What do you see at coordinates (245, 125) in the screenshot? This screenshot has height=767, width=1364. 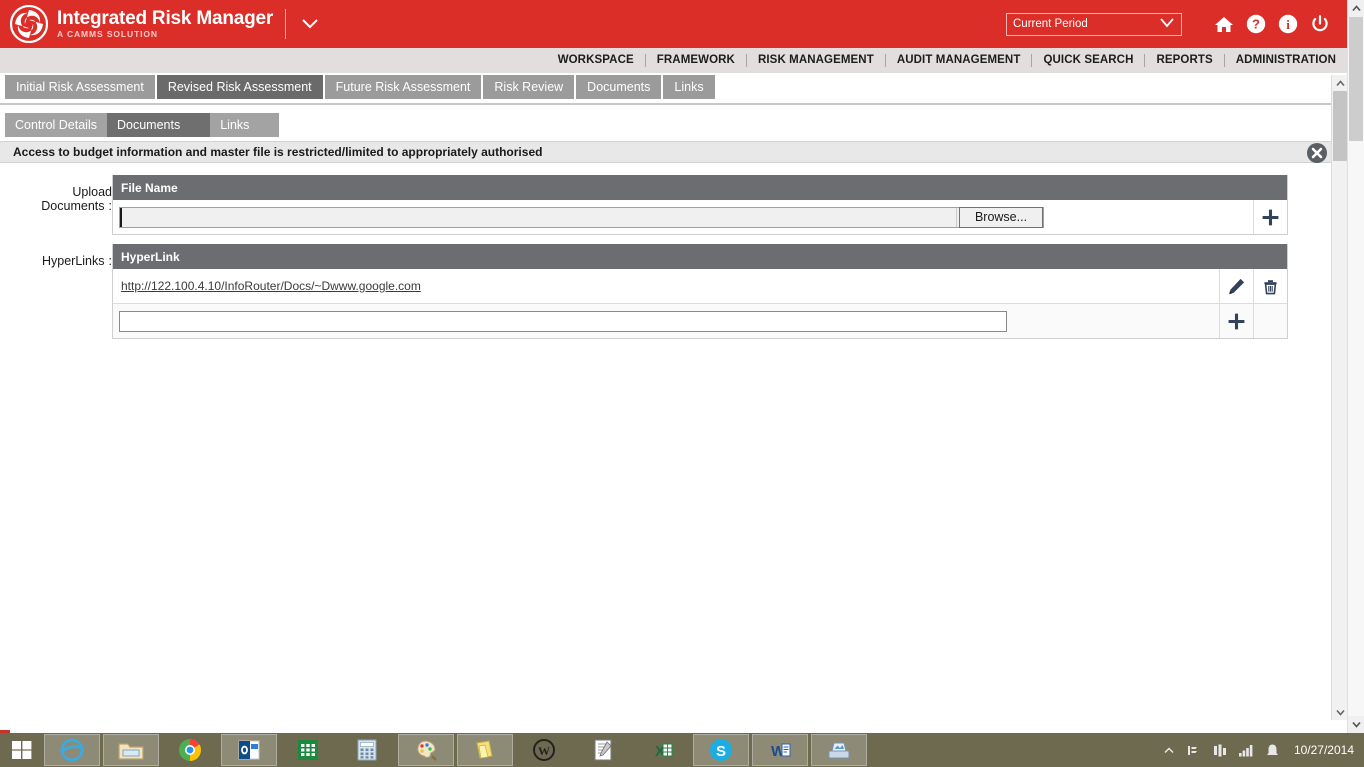 I see `subtab-links: Links` at bounding box center [245, 125].